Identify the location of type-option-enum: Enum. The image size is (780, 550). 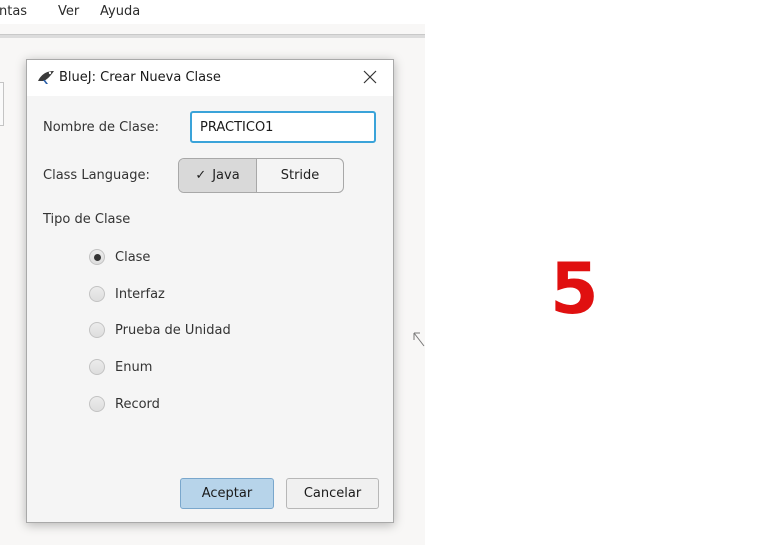
(120, 367).